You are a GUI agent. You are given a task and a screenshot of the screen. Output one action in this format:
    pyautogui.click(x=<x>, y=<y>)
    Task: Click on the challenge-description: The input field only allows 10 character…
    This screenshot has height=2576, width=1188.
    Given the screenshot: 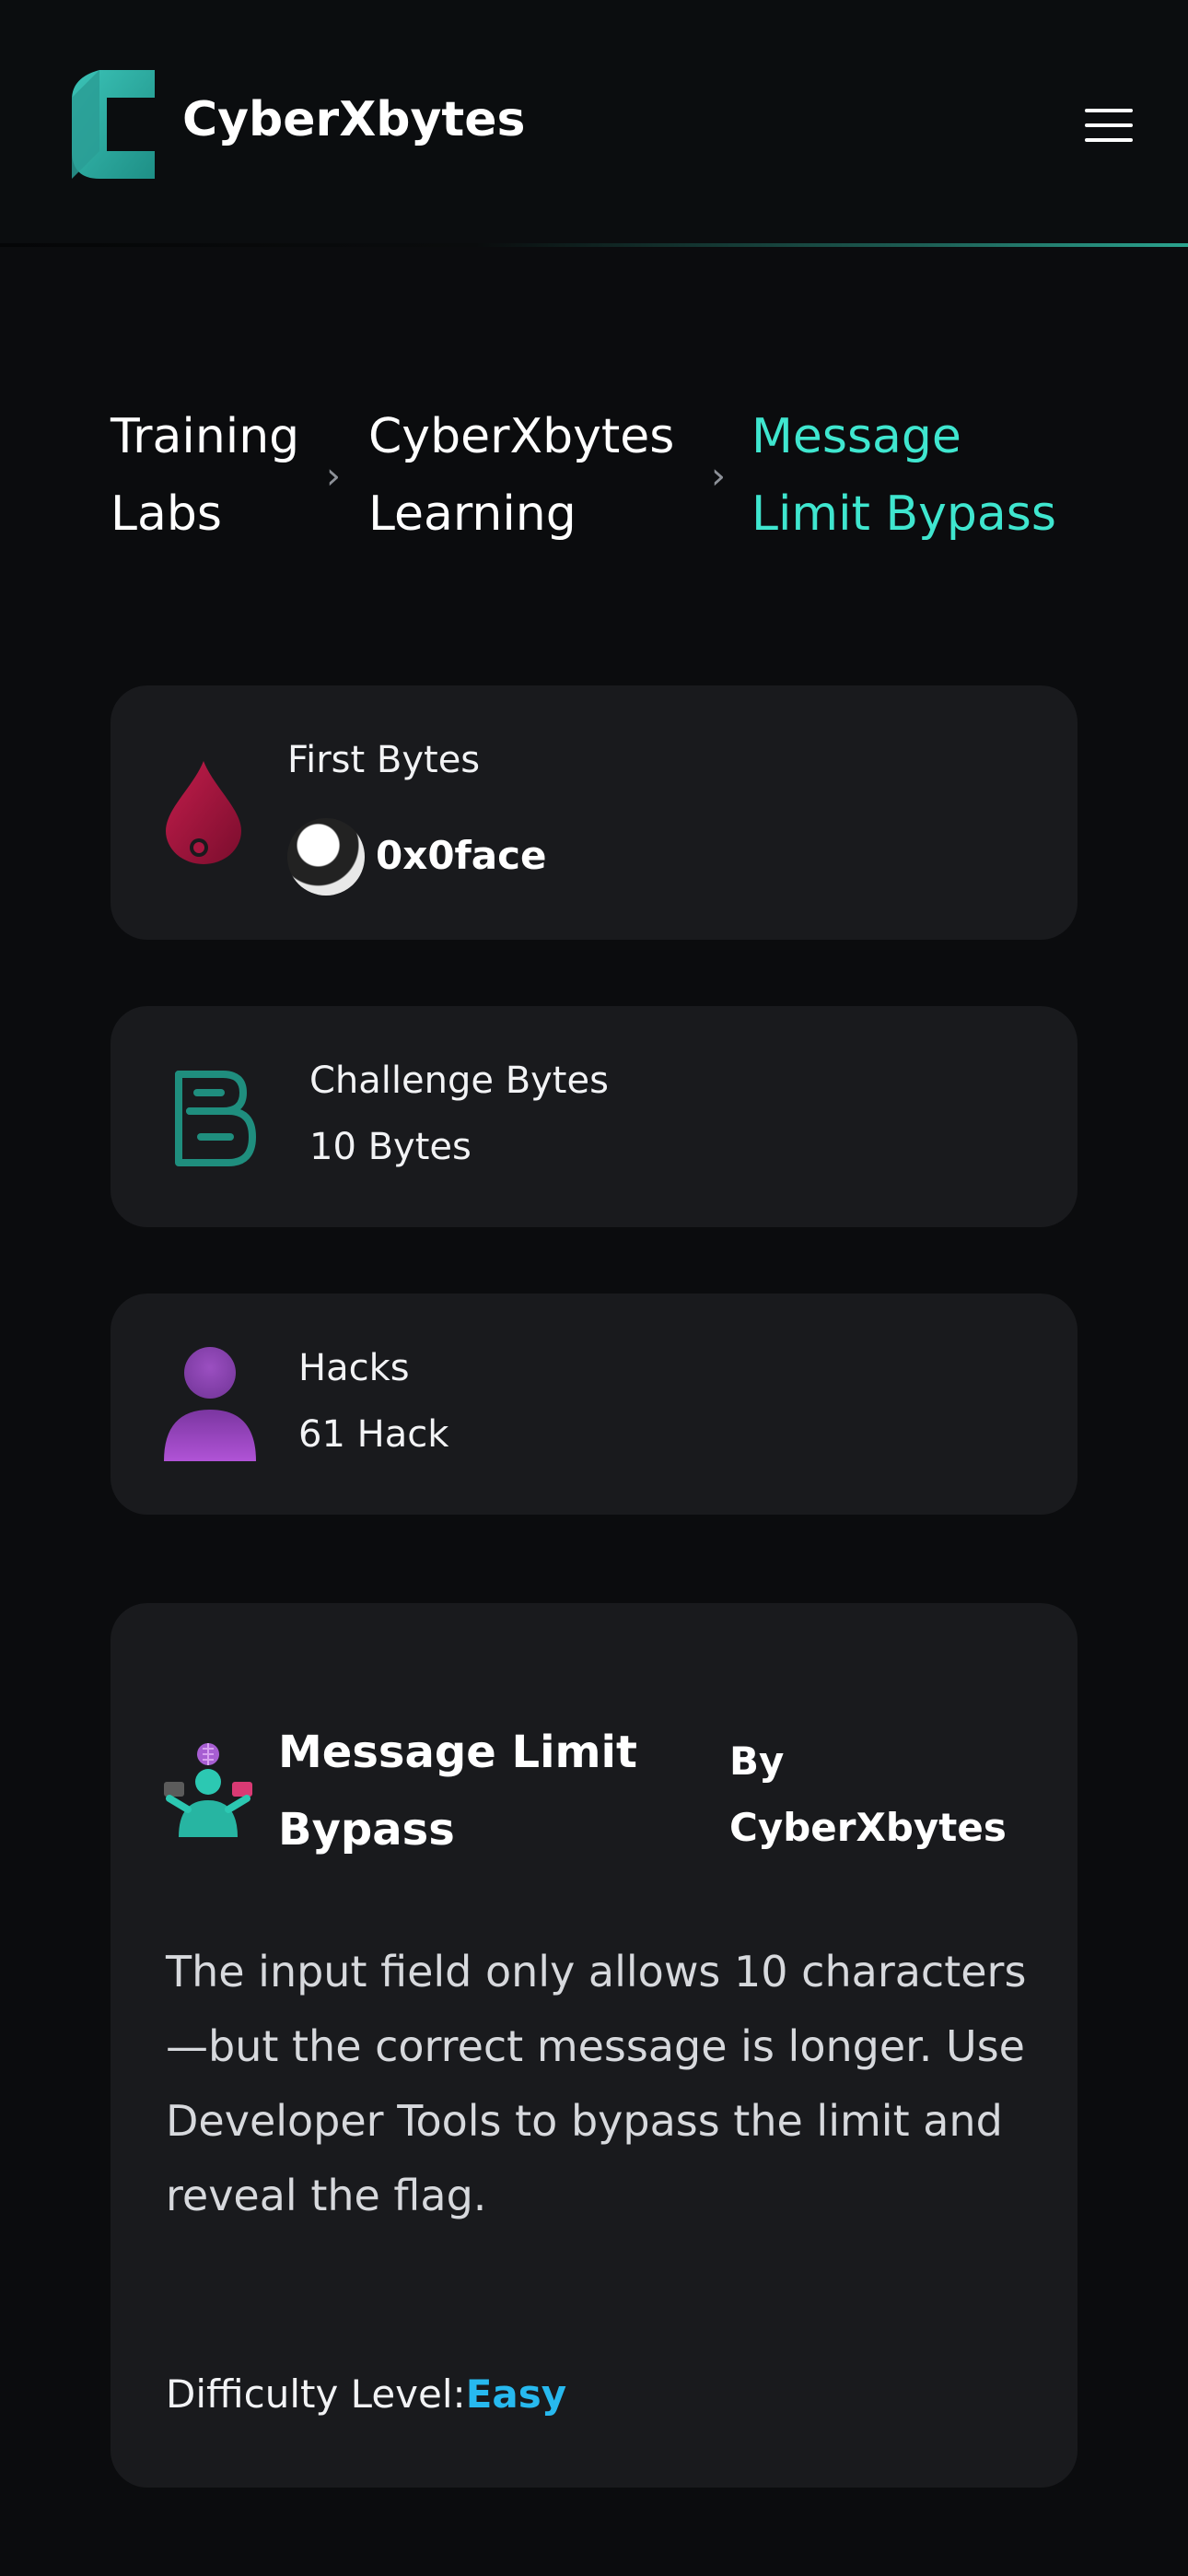 What is the action you would take?
    pyautogui.click(x=596, y=2084)
    